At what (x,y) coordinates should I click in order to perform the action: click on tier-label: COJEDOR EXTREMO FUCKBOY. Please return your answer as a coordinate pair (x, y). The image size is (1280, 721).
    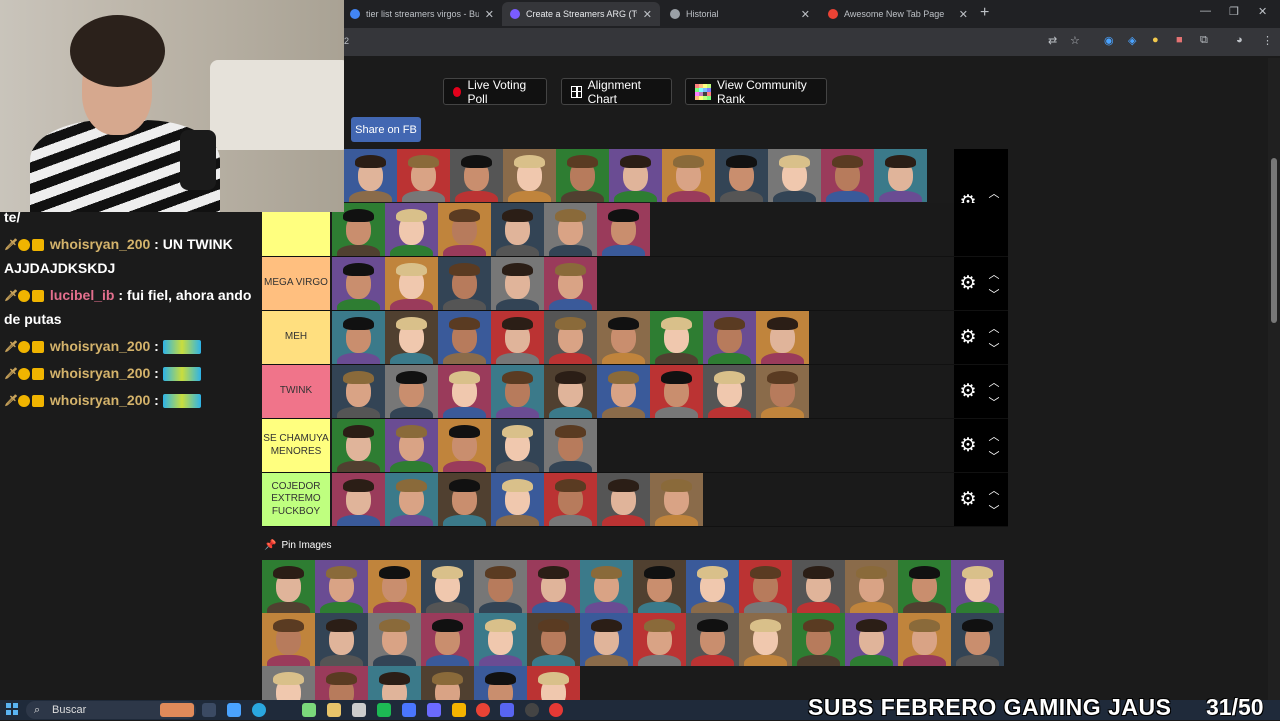
    Looking at the image, I should click on (296, 499).